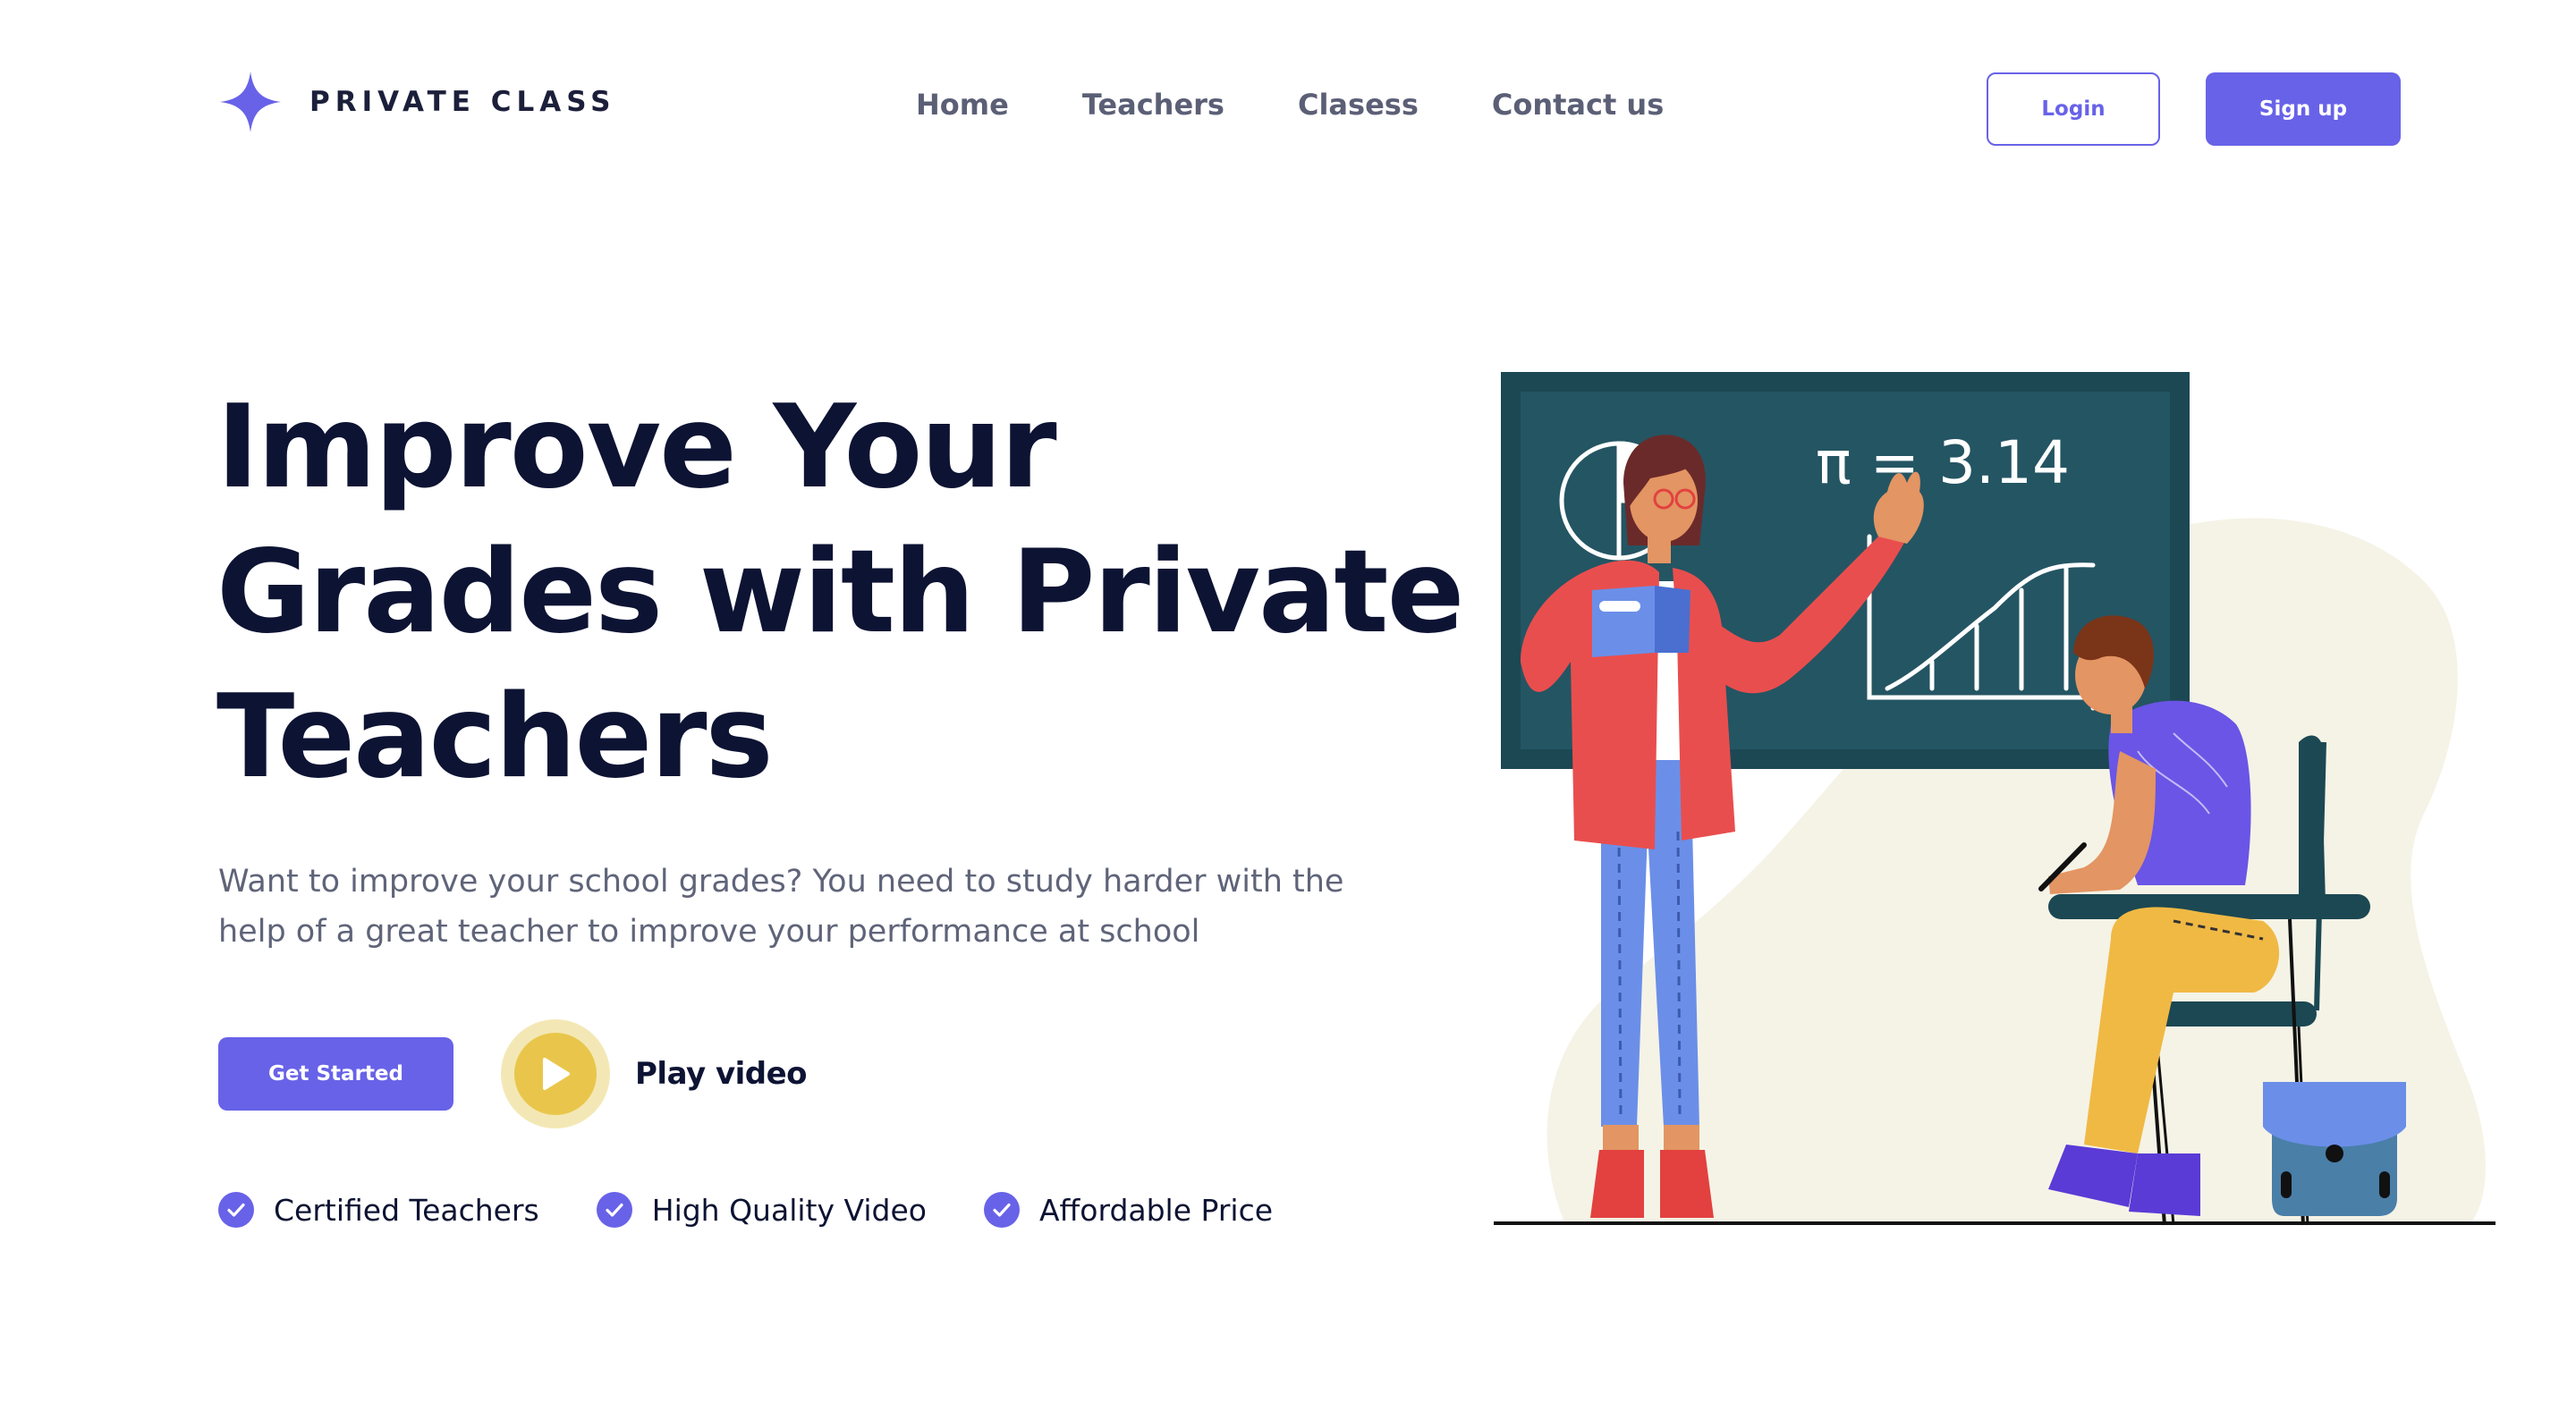 This screenshot has height=1411, width=2576. Describe the element at coordinates (789, 1210) in the screenshot. I see `feature-label: High Quality Video` at that location.